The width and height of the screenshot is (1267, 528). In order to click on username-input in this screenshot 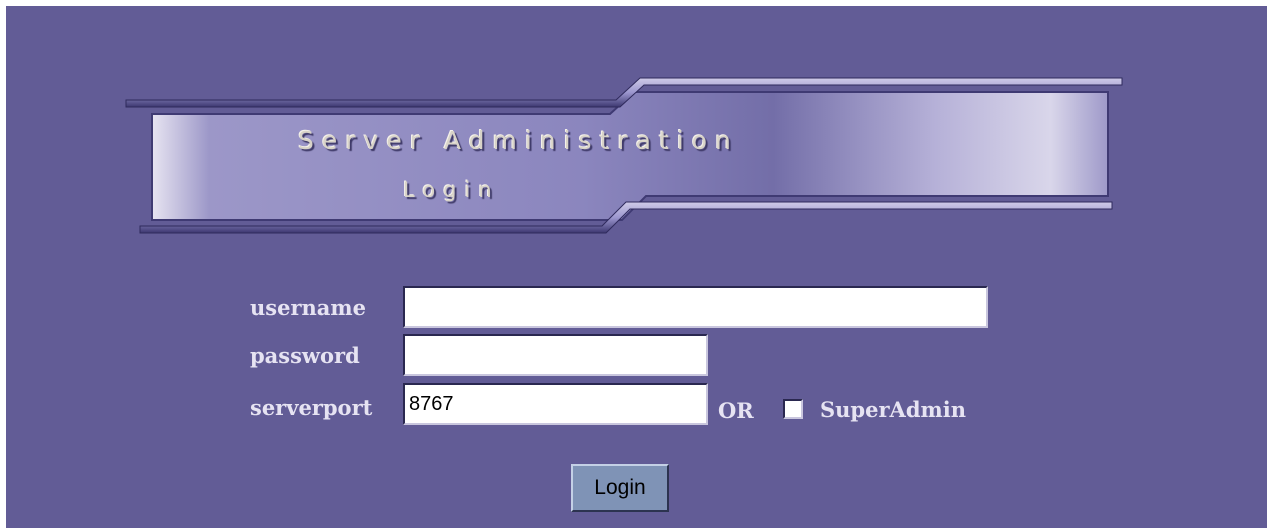, I will do `click(695, 307)`.